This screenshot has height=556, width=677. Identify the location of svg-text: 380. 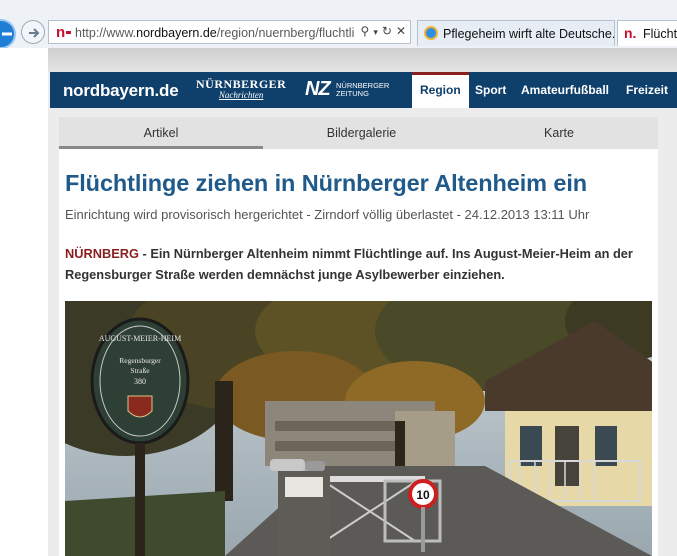
(140, 381).